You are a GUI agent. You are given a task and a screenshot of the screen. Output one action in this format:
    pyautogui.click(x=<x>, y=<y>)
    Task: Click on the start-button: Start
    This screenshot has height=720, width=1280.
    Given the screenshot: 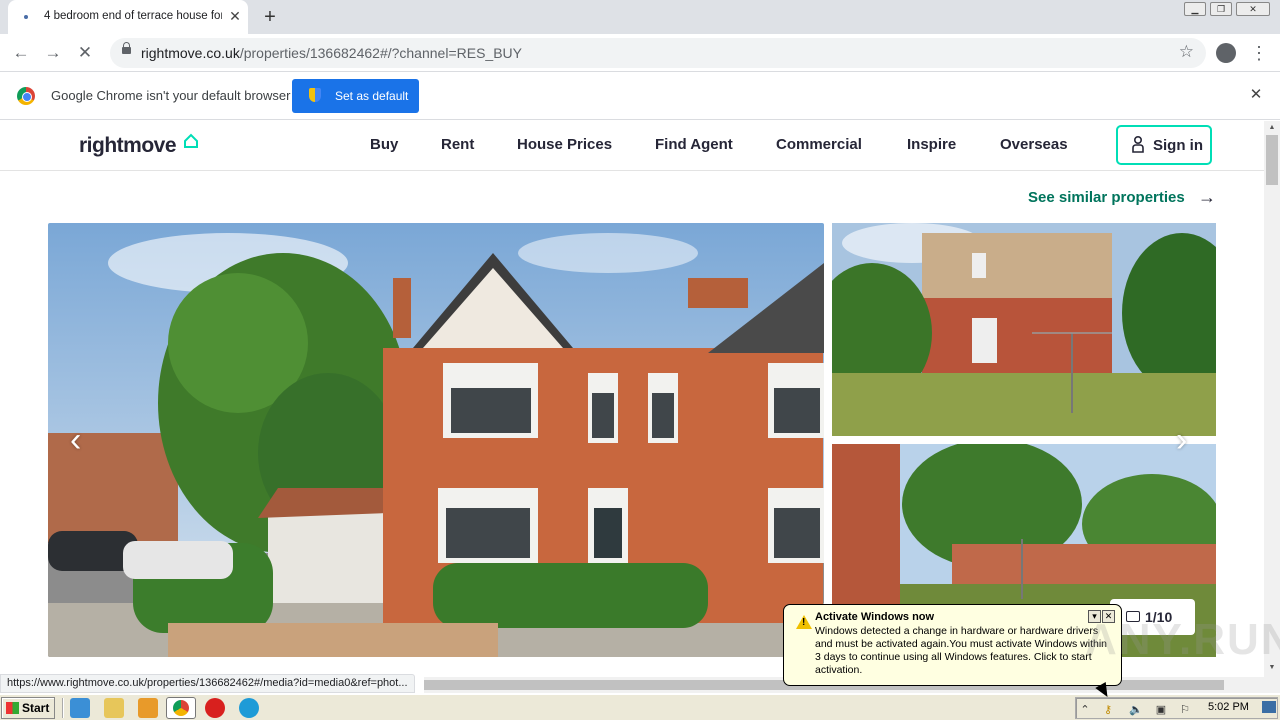 What is the action you would take?
    pyautogui.click(x=28, y=708)
    